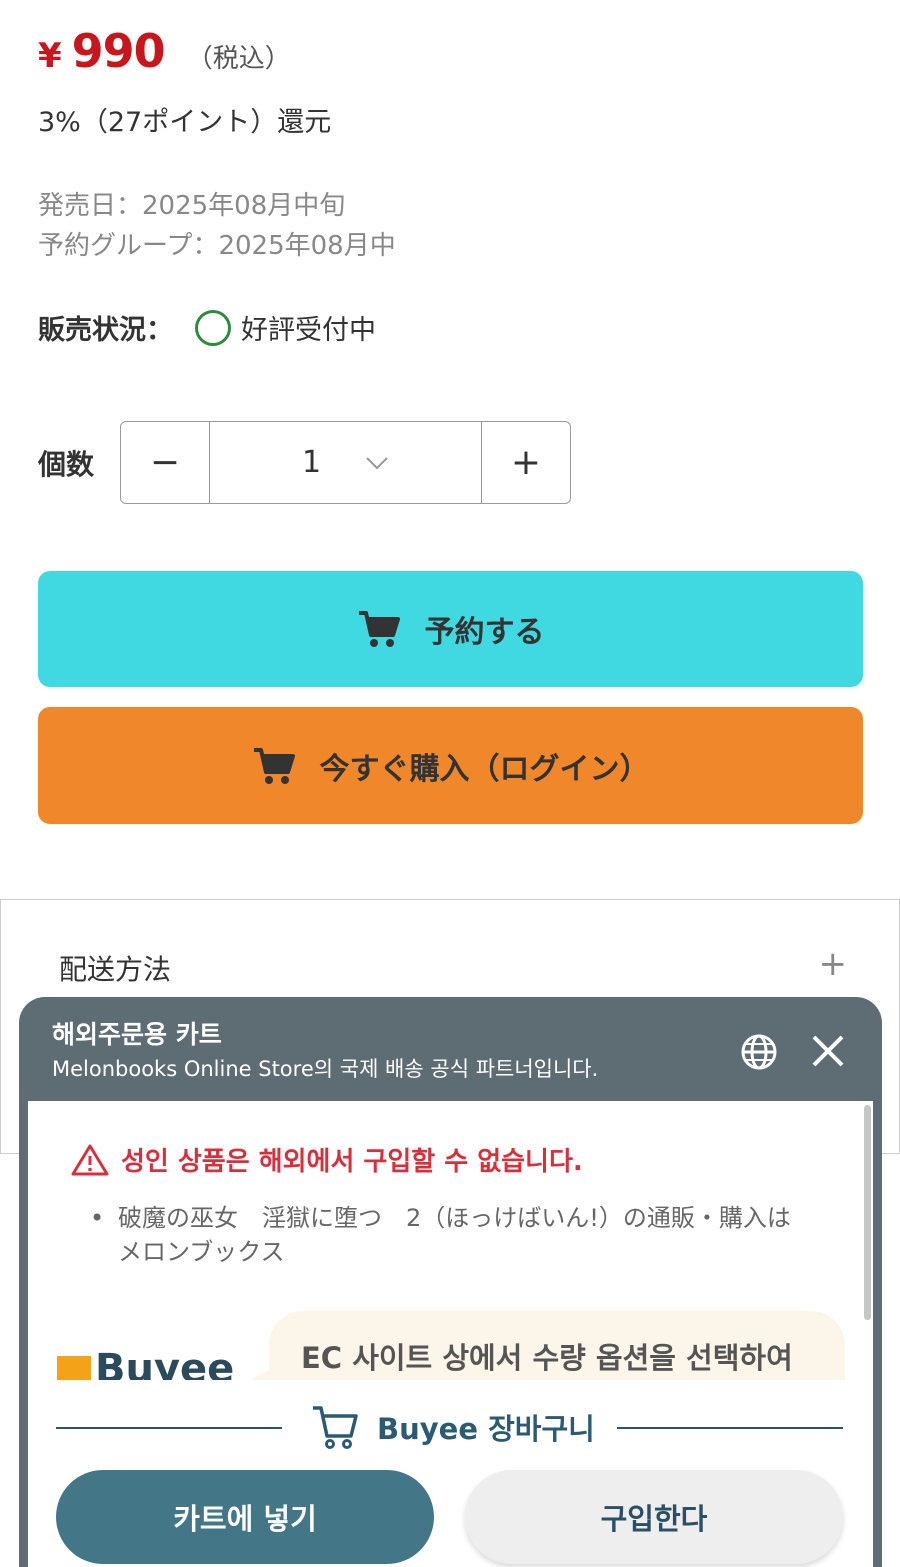 The width and height of the screenshot is (900, 1567). What do you see at coordinates (311, 462) in the screenshot?
I see `quantity-value: 1` at bounding box center [311, 462].